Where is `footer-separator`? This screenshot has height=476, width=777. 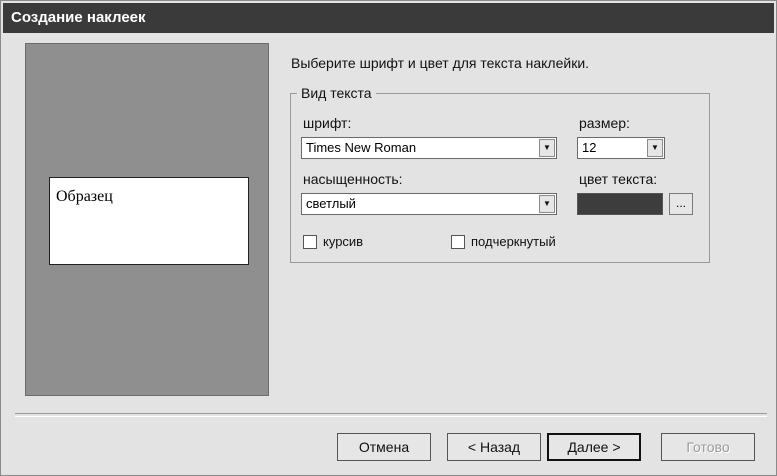
footer-separator is located at coordinates (391, 415).